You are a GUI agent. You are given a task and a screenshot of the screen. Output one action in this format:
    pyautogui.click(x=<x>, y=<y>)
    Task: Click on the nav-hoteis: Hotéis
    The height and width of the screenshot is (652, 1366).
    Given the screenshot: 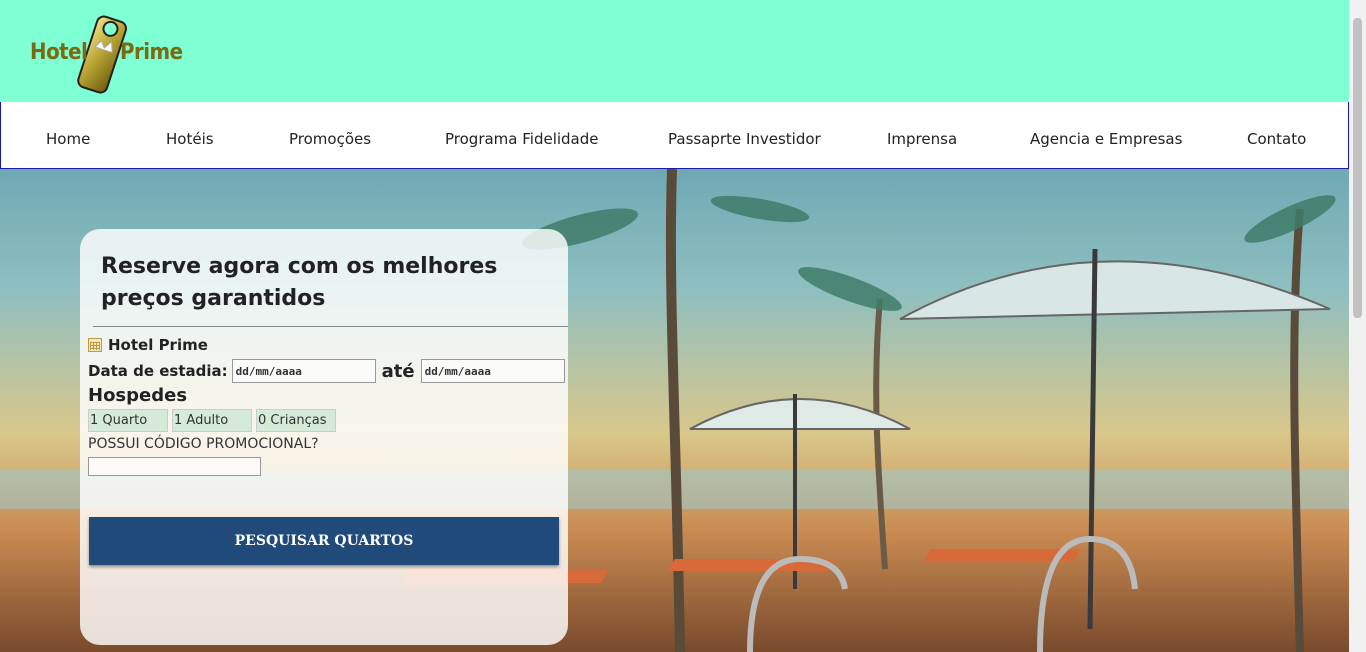 What is the action you would take?
    pyautogui.click(x=190, y=139)
    